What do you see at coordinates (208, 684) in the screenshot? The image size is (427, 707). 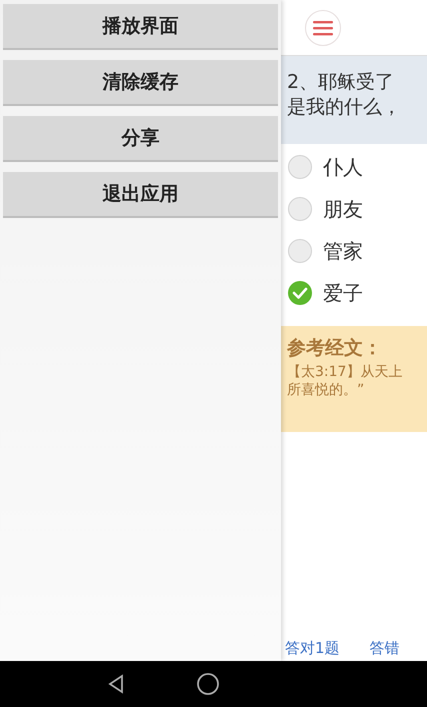 I see `home-icon` at bounding box center [208, 684].